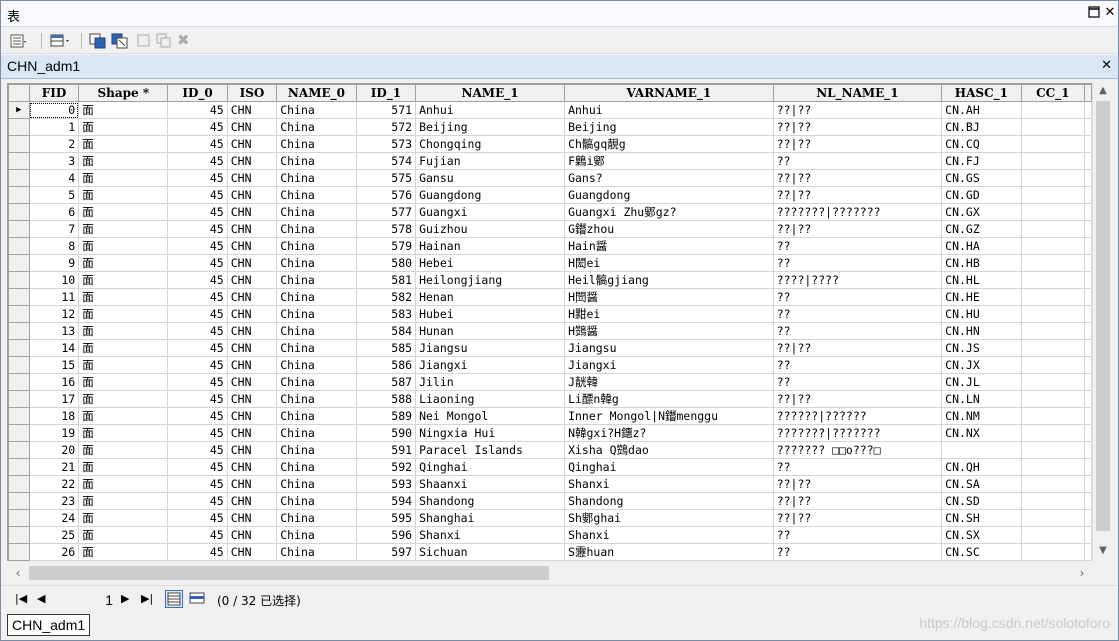  What do you see at coordinates (669, 212) in the screenshot?
I see `table-cell: Guangxi Zhu鄋gz?` at bounding box center [669, 212].